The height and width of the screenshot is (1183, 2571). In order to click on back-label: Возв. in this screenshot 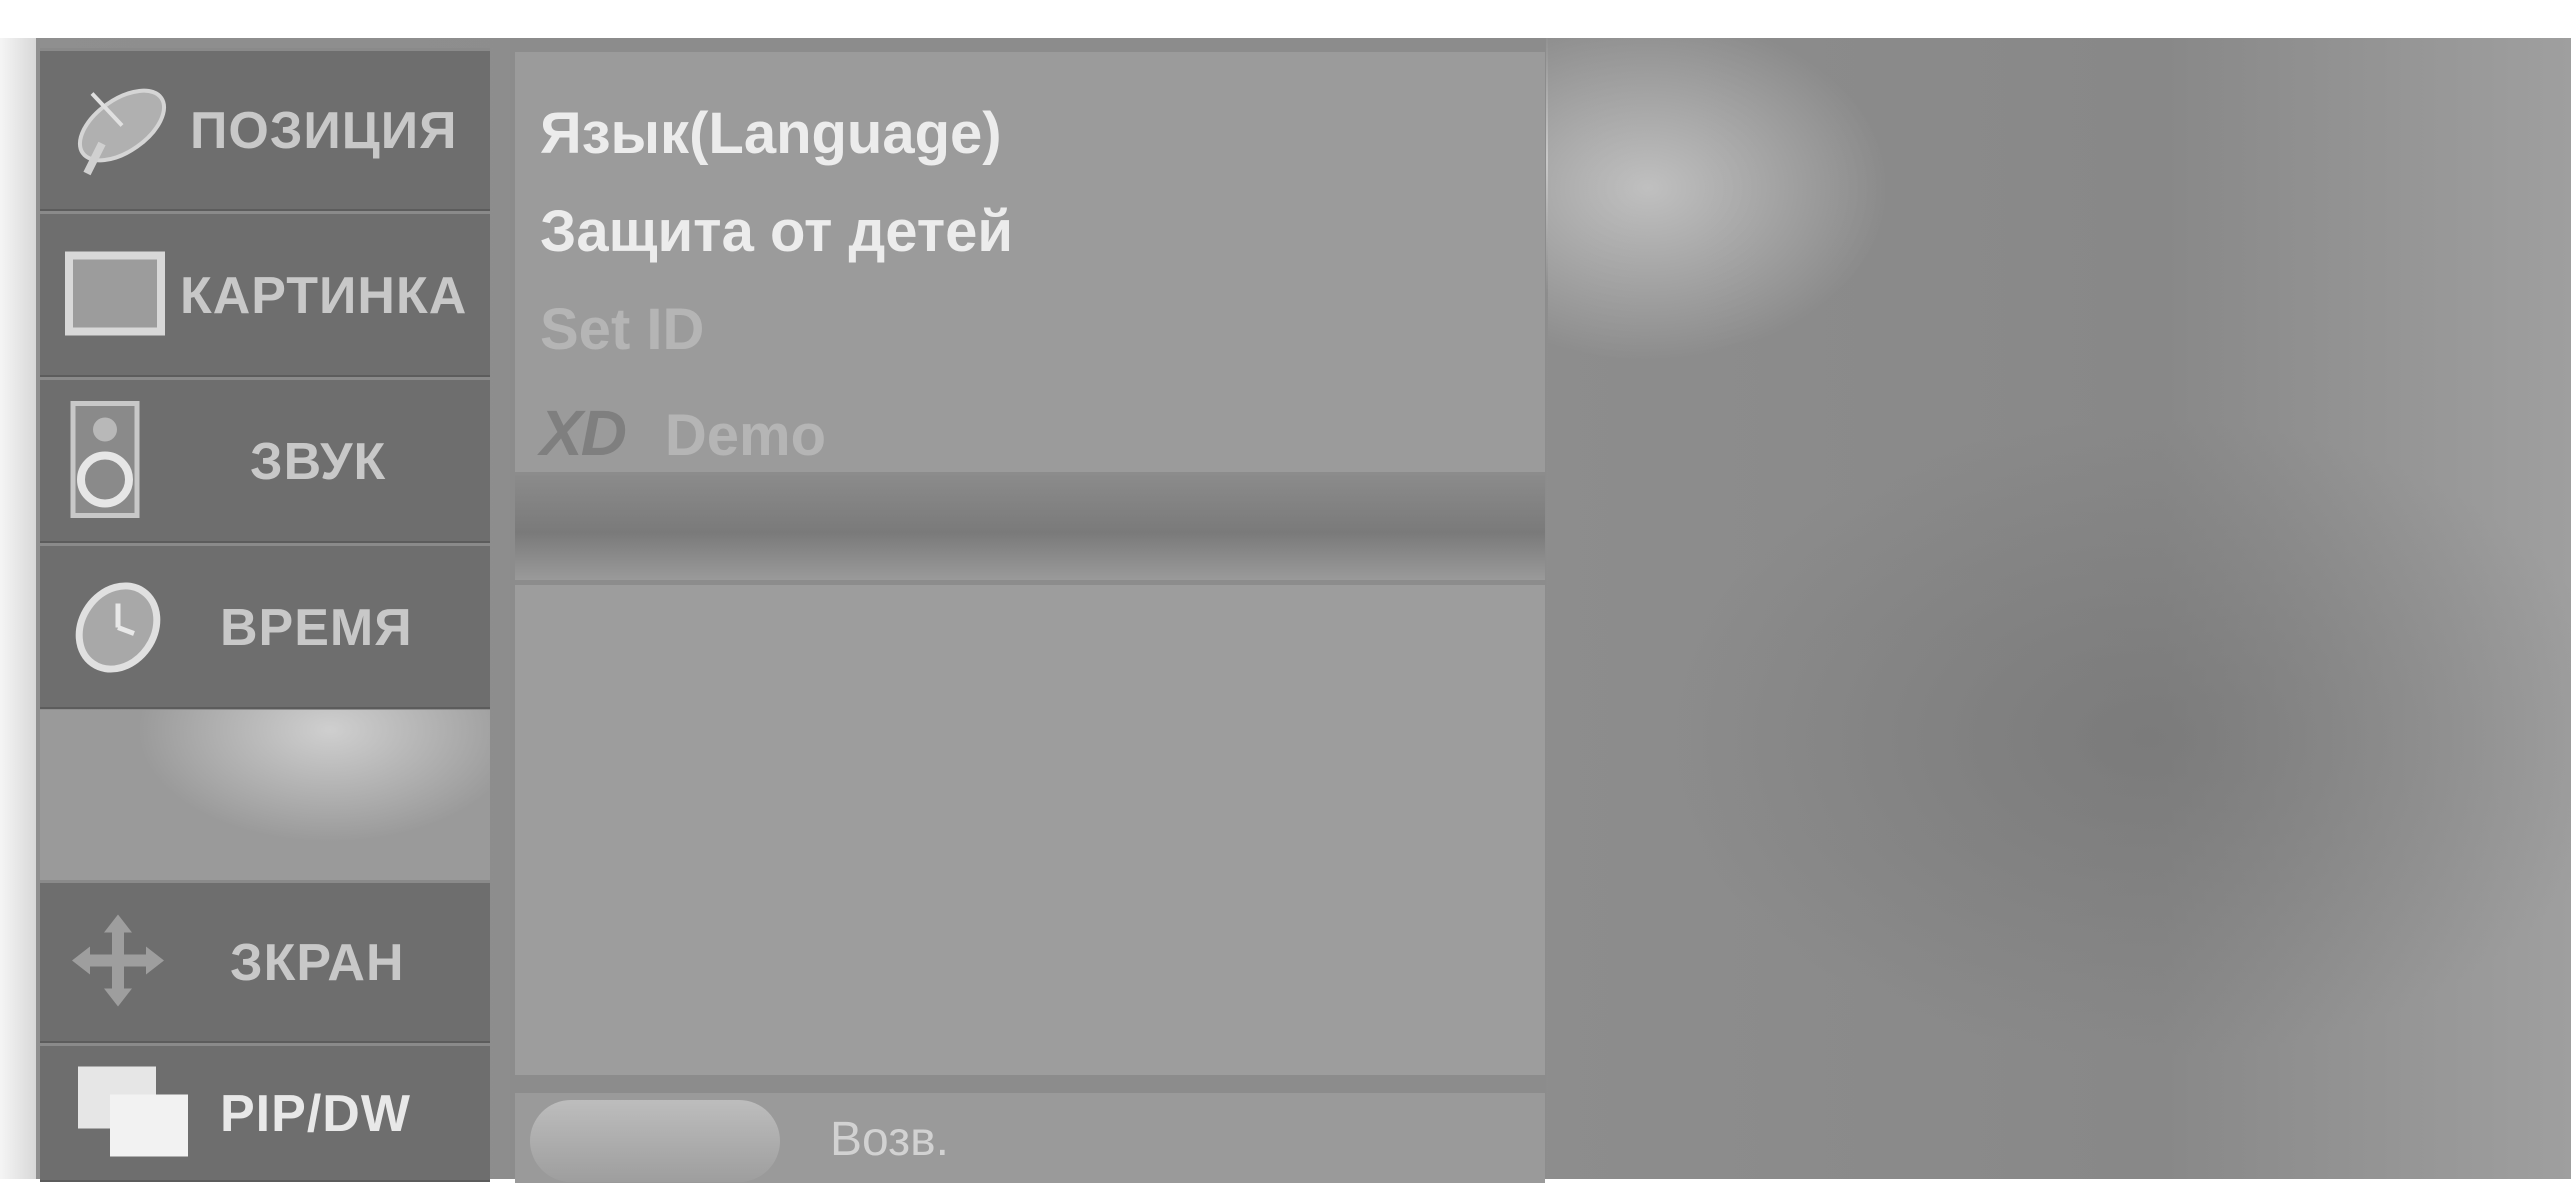, I will do `click(890, 1139)`.